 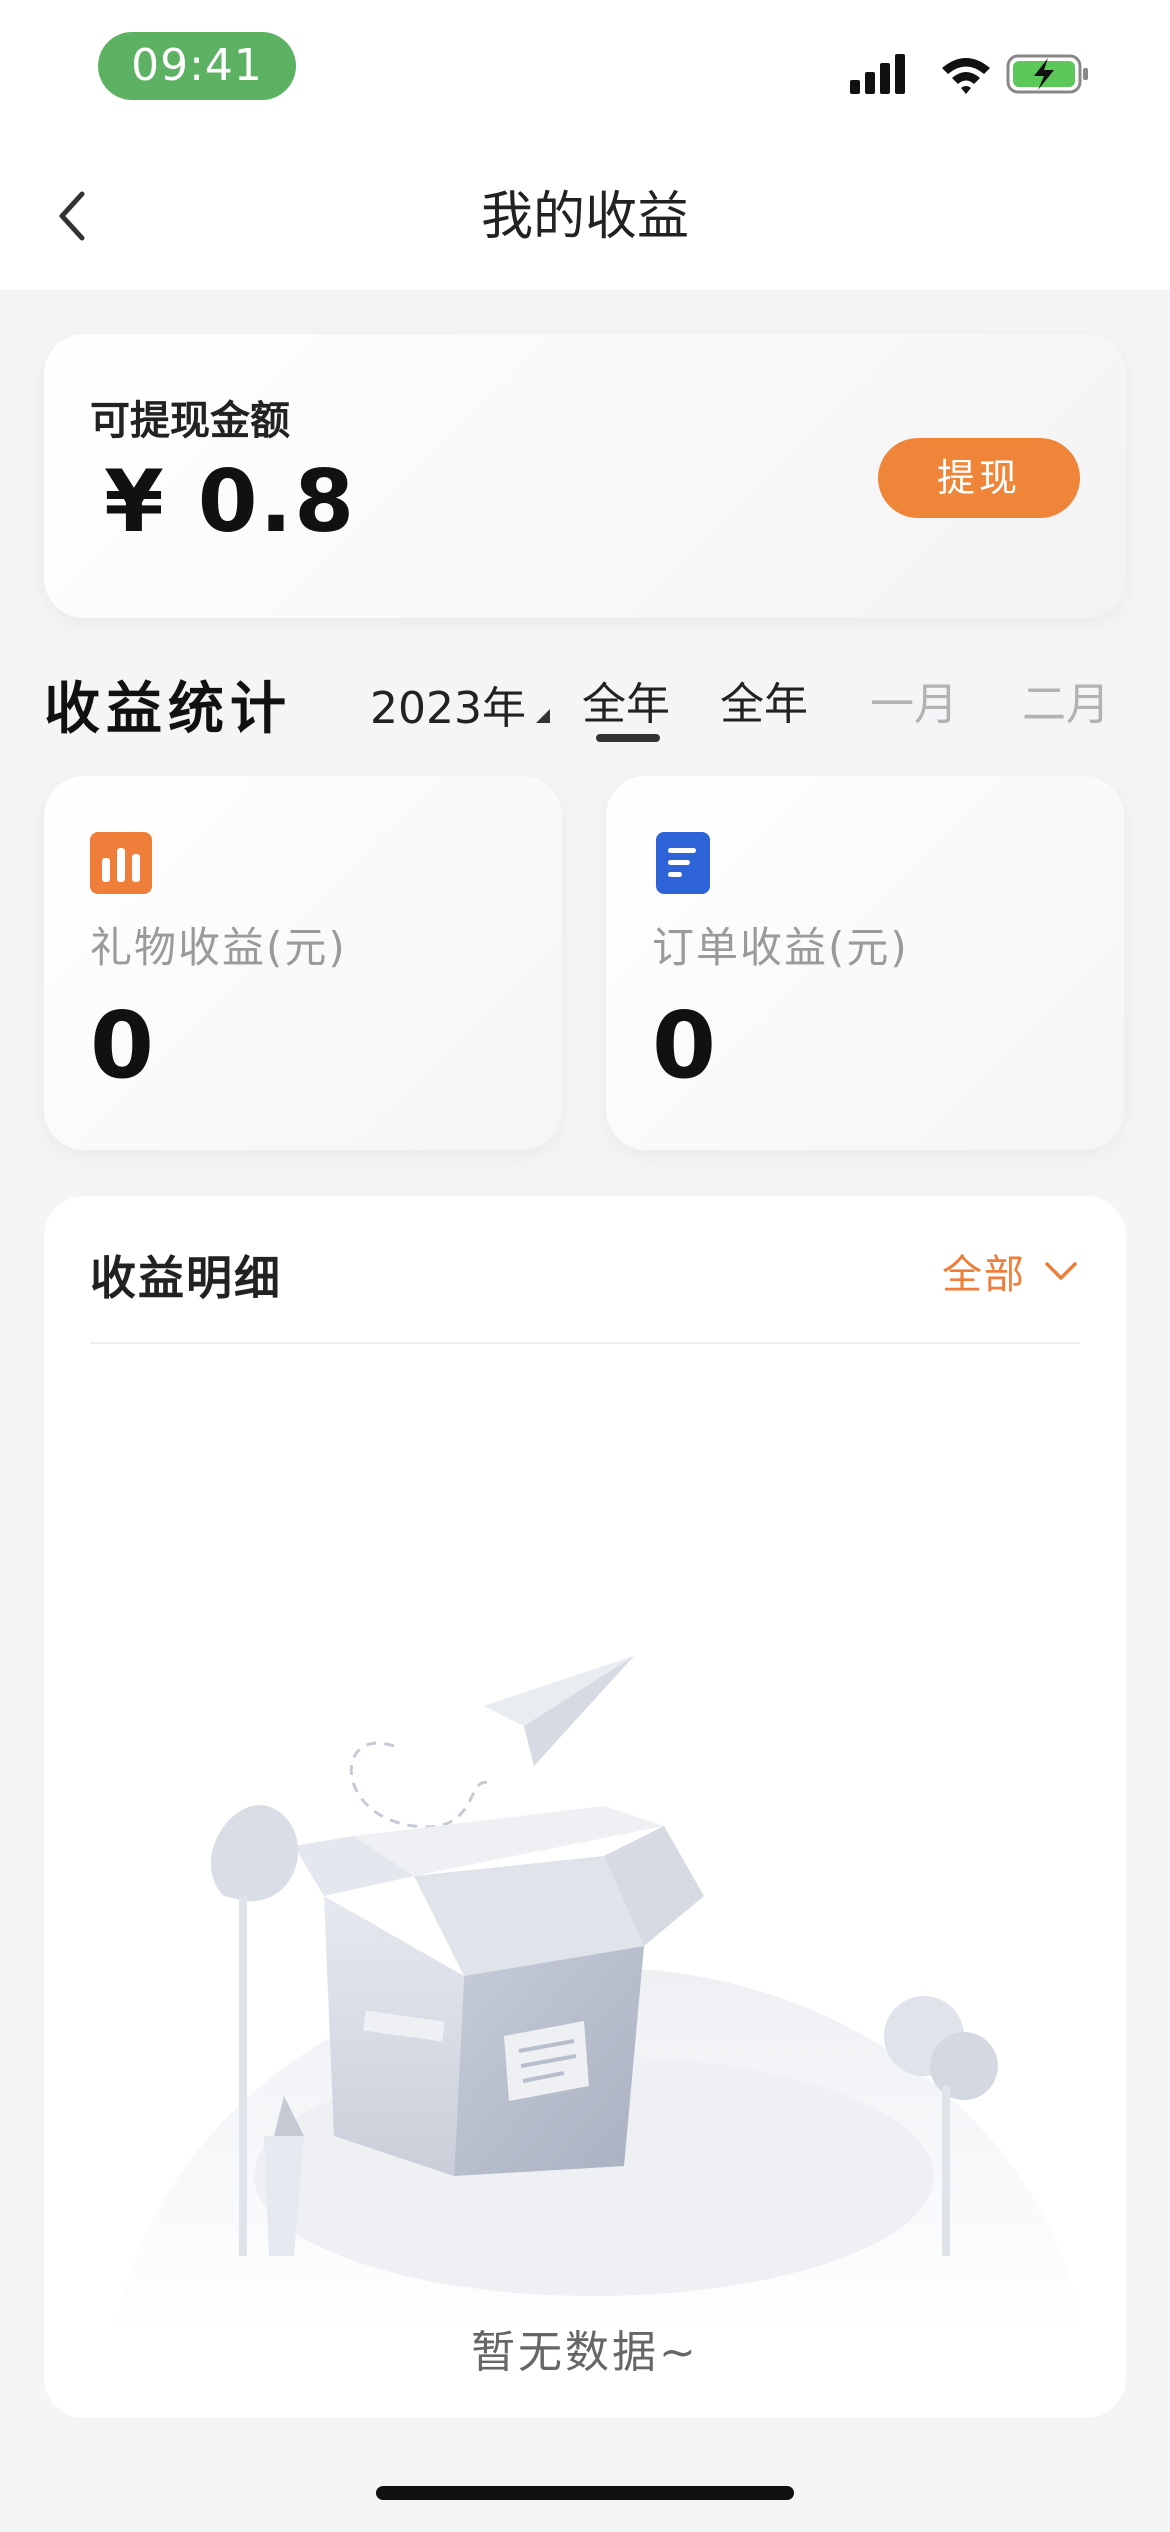 I want to click on tab-full-year: 全年, so click(x=764, y=700).